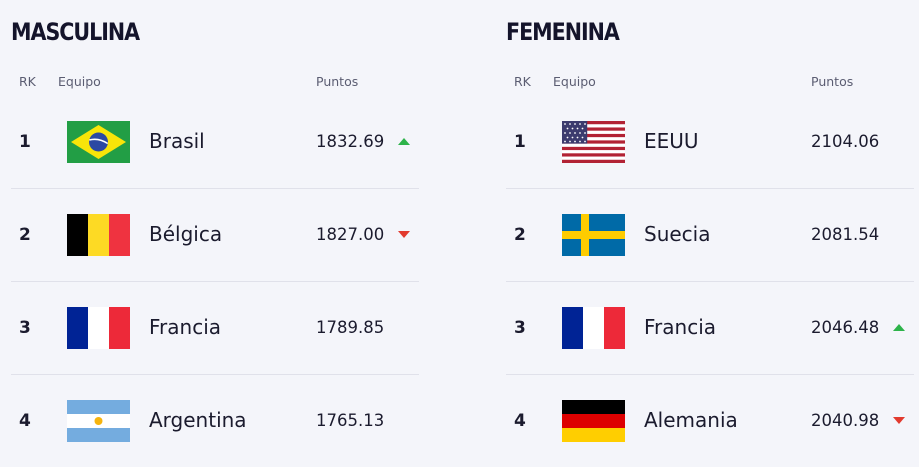 This screenshot has width=919, height=467. What do you see at coordinates (177, 141) in the screenshot?
I see `team-name: Brasil` at bounding box center [177, 141].